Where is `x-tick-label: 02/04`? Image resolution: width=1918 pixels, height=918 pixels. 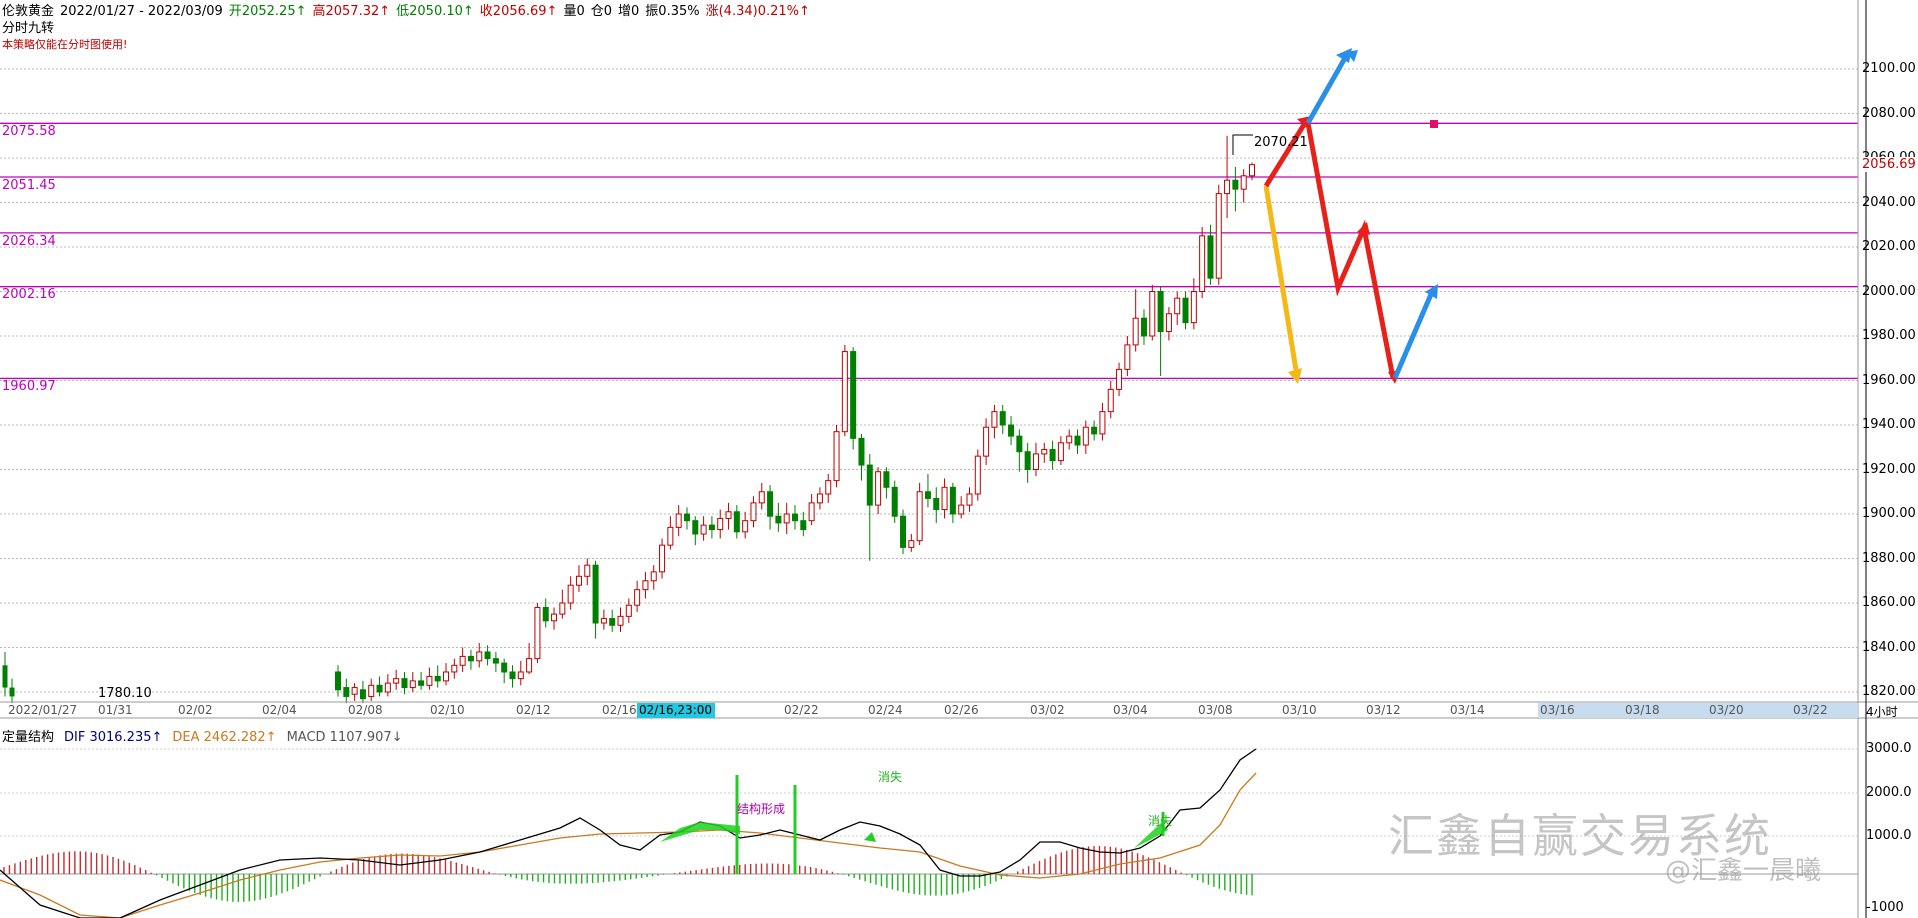
x-tick-label: 02/04 is located at coordinates (279, 710).